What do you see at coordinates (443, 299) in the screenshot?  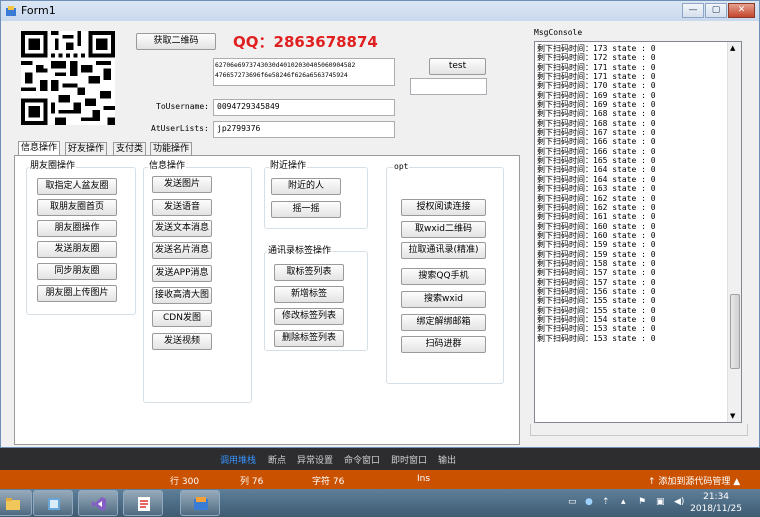 I see `opt-button: 搜索wxid` at bounding box center [443, 299].